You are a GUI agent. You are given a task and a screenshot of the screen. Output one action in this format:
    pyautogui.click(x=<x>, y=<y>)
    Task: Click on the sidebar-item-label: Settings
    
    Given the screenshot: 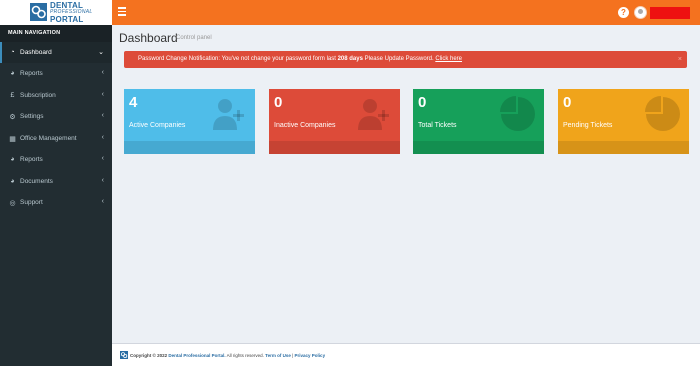 What is the action you would take?
    pyautogui.click(x=32, y=116)
    